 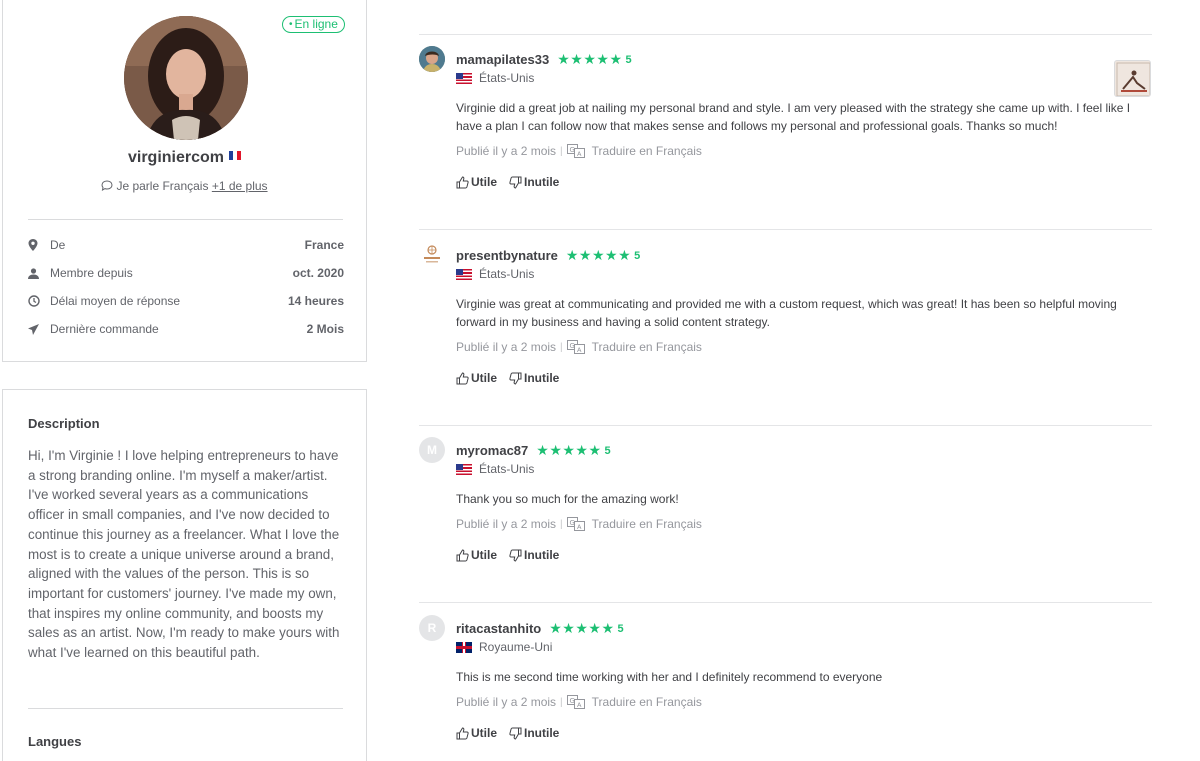 I want to click on reviewer-avatar: R, so click(x=432, y=628).